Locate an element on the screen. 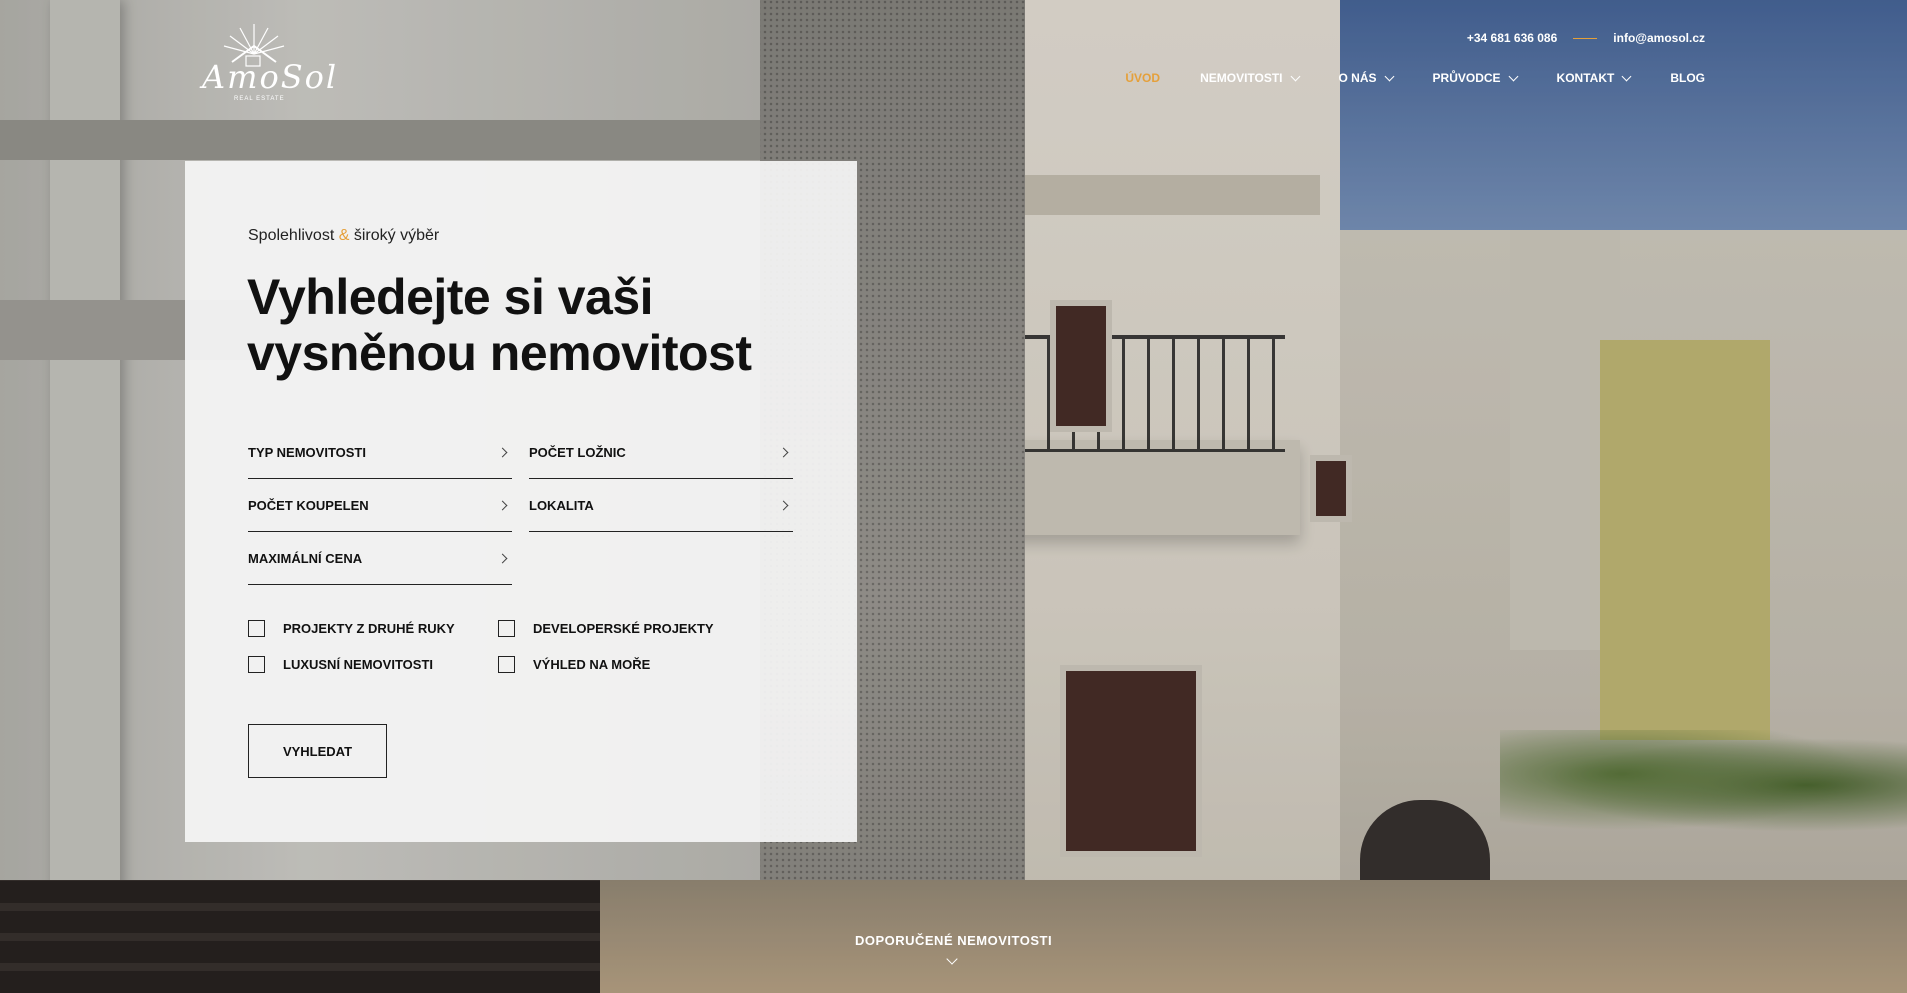  field-label: MAXIMÁLNÍ CENA is located at coordinates (305, 558).